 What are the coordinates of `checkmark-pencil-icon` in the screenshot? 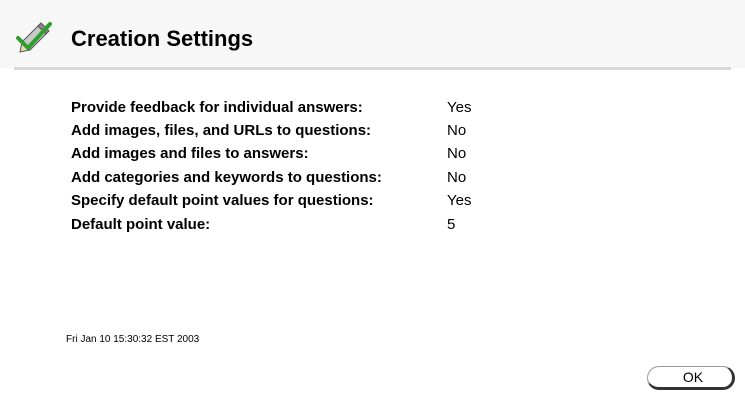 It's located at (34, 38).